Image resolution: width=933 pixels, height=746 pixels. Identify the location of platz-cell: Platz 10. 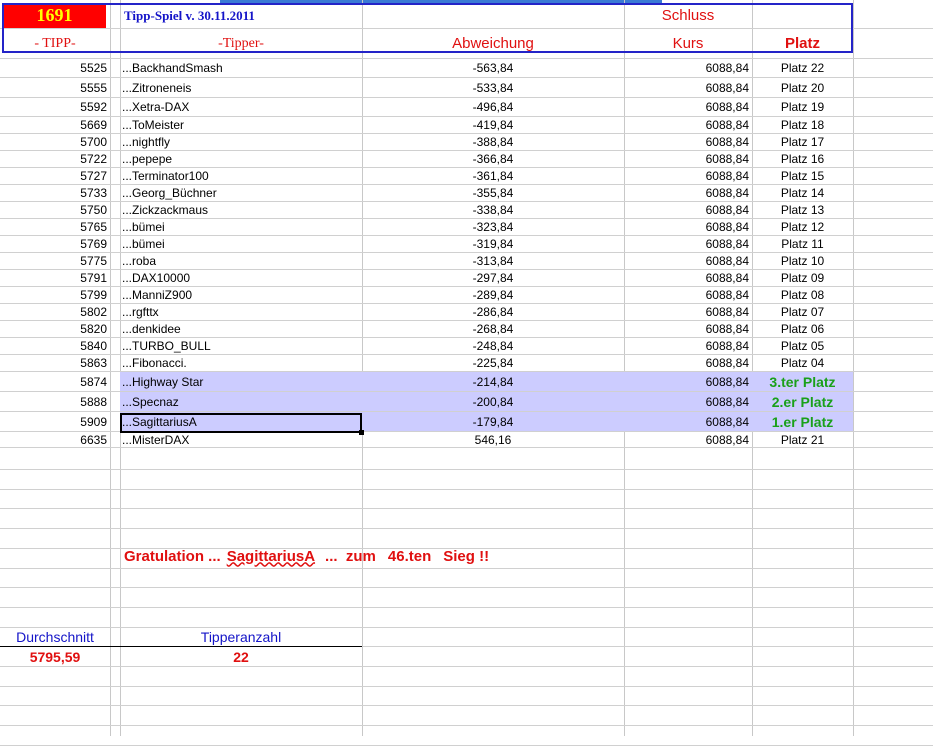
(802, 261).